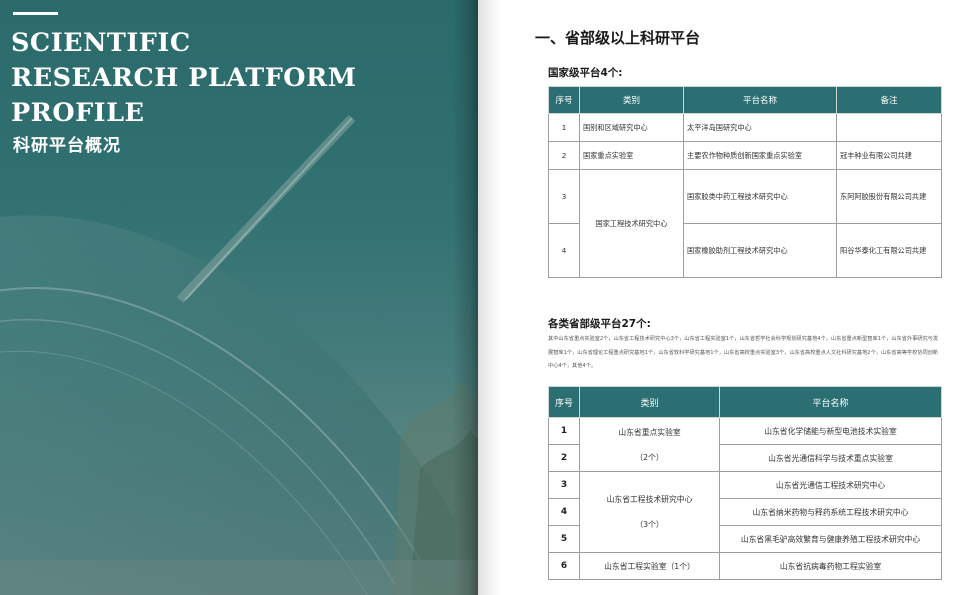 The height and width of the screenshot is (595, 960). I want to click on cell-no: 5, so click(564, 539).